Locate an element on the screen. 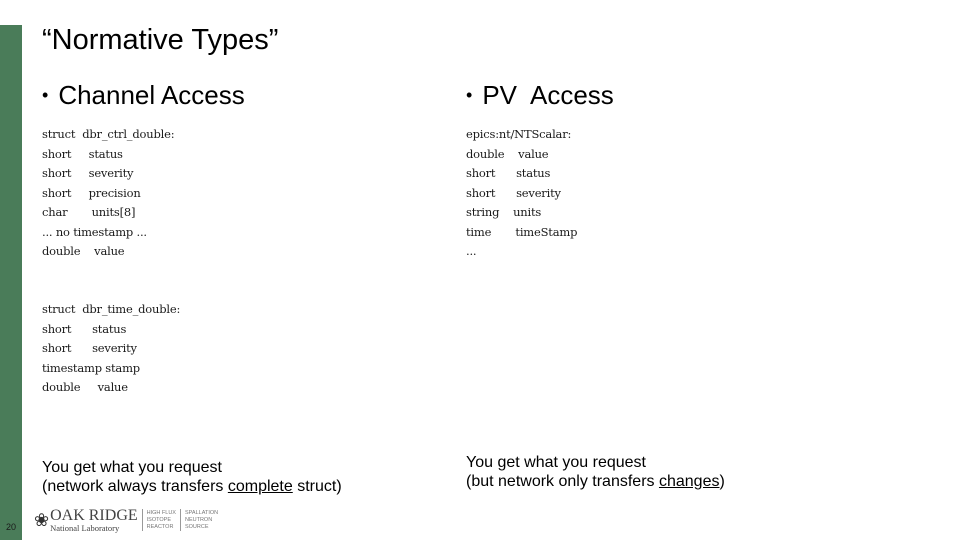 Image resolution: width=960 pixels, height=540 pixels. slide-number: 20 is located at coordinates (10, 527).